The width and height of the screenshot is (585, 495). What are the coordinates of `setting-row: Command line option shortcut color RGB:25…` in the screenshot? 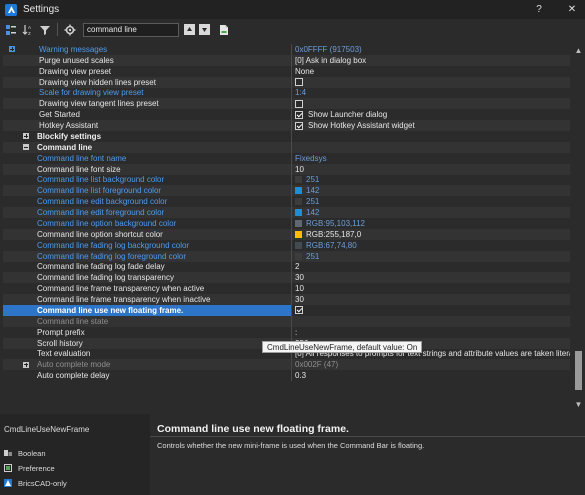 It's located at (286, 234).